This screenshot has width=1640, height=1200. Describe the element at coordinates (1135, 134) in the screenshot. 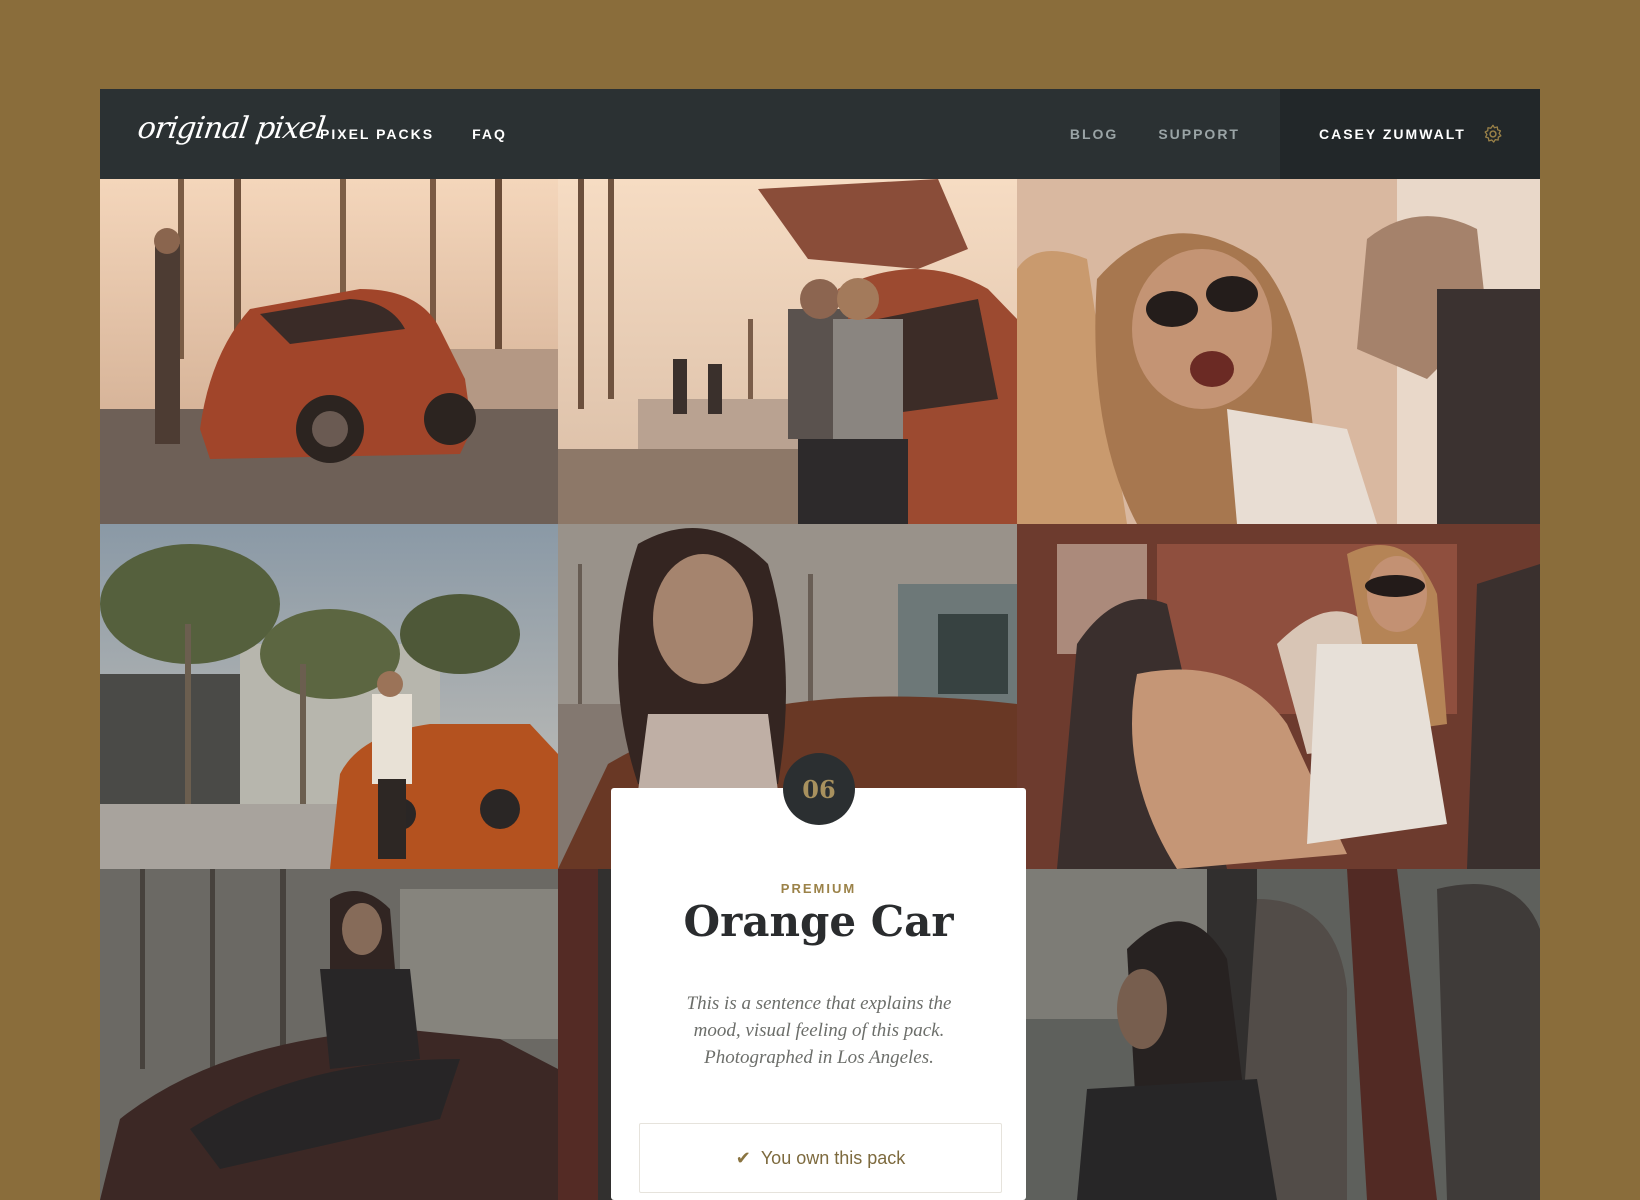

I see `secondary-nav: BLOG SUPPORT` at that location.